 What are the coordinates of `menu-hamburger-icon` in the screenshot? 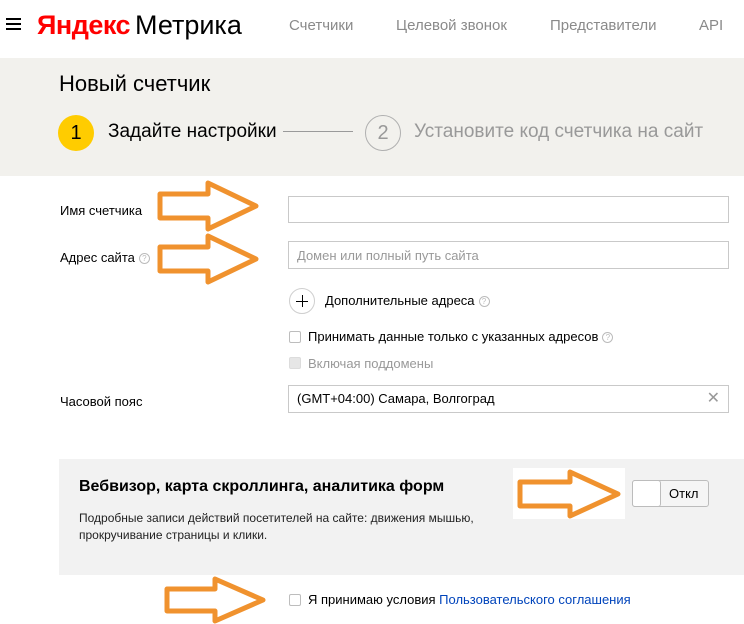 It's located at (14, 24).